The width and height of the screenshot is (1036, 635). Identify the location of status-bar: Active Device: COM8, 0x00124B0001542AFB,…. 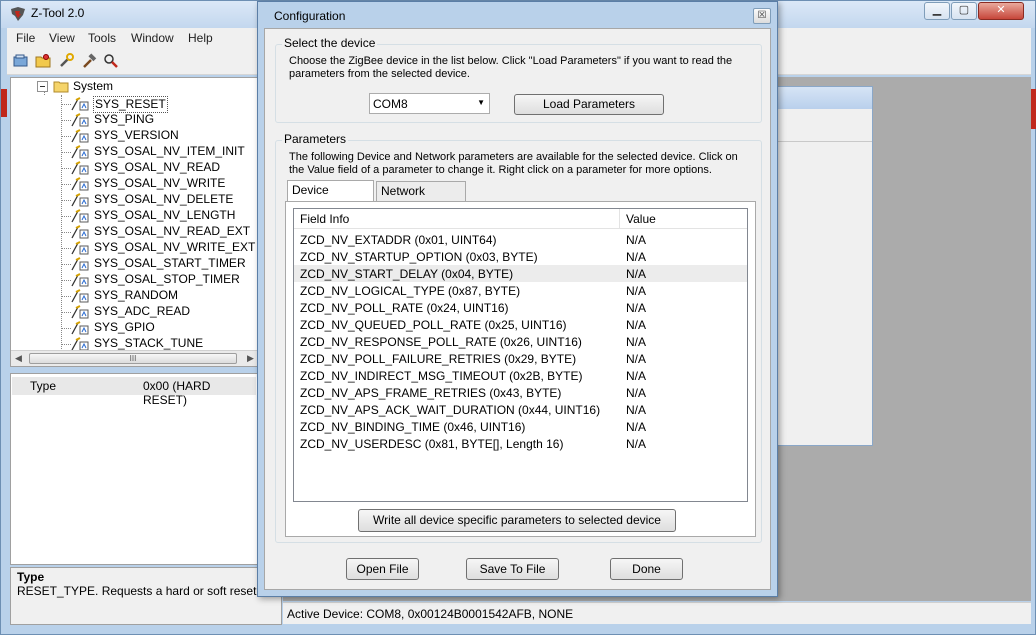
(657, 613).